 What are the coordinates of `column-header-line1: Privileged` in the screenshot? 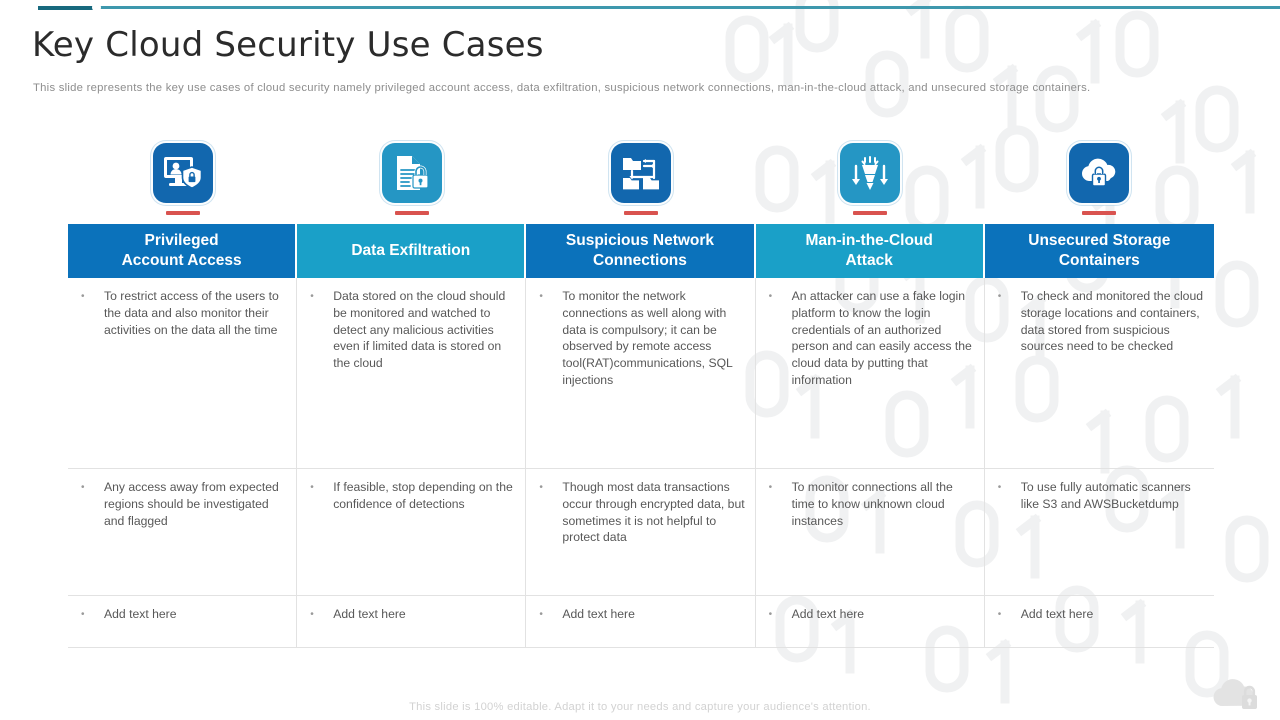 It's located at (181, 241).